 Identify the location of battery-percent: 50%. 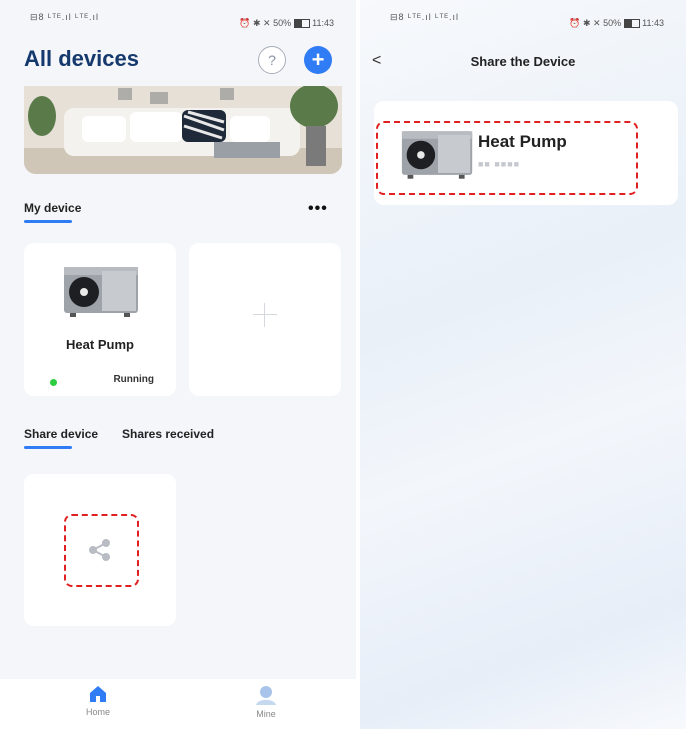
(282, 23).